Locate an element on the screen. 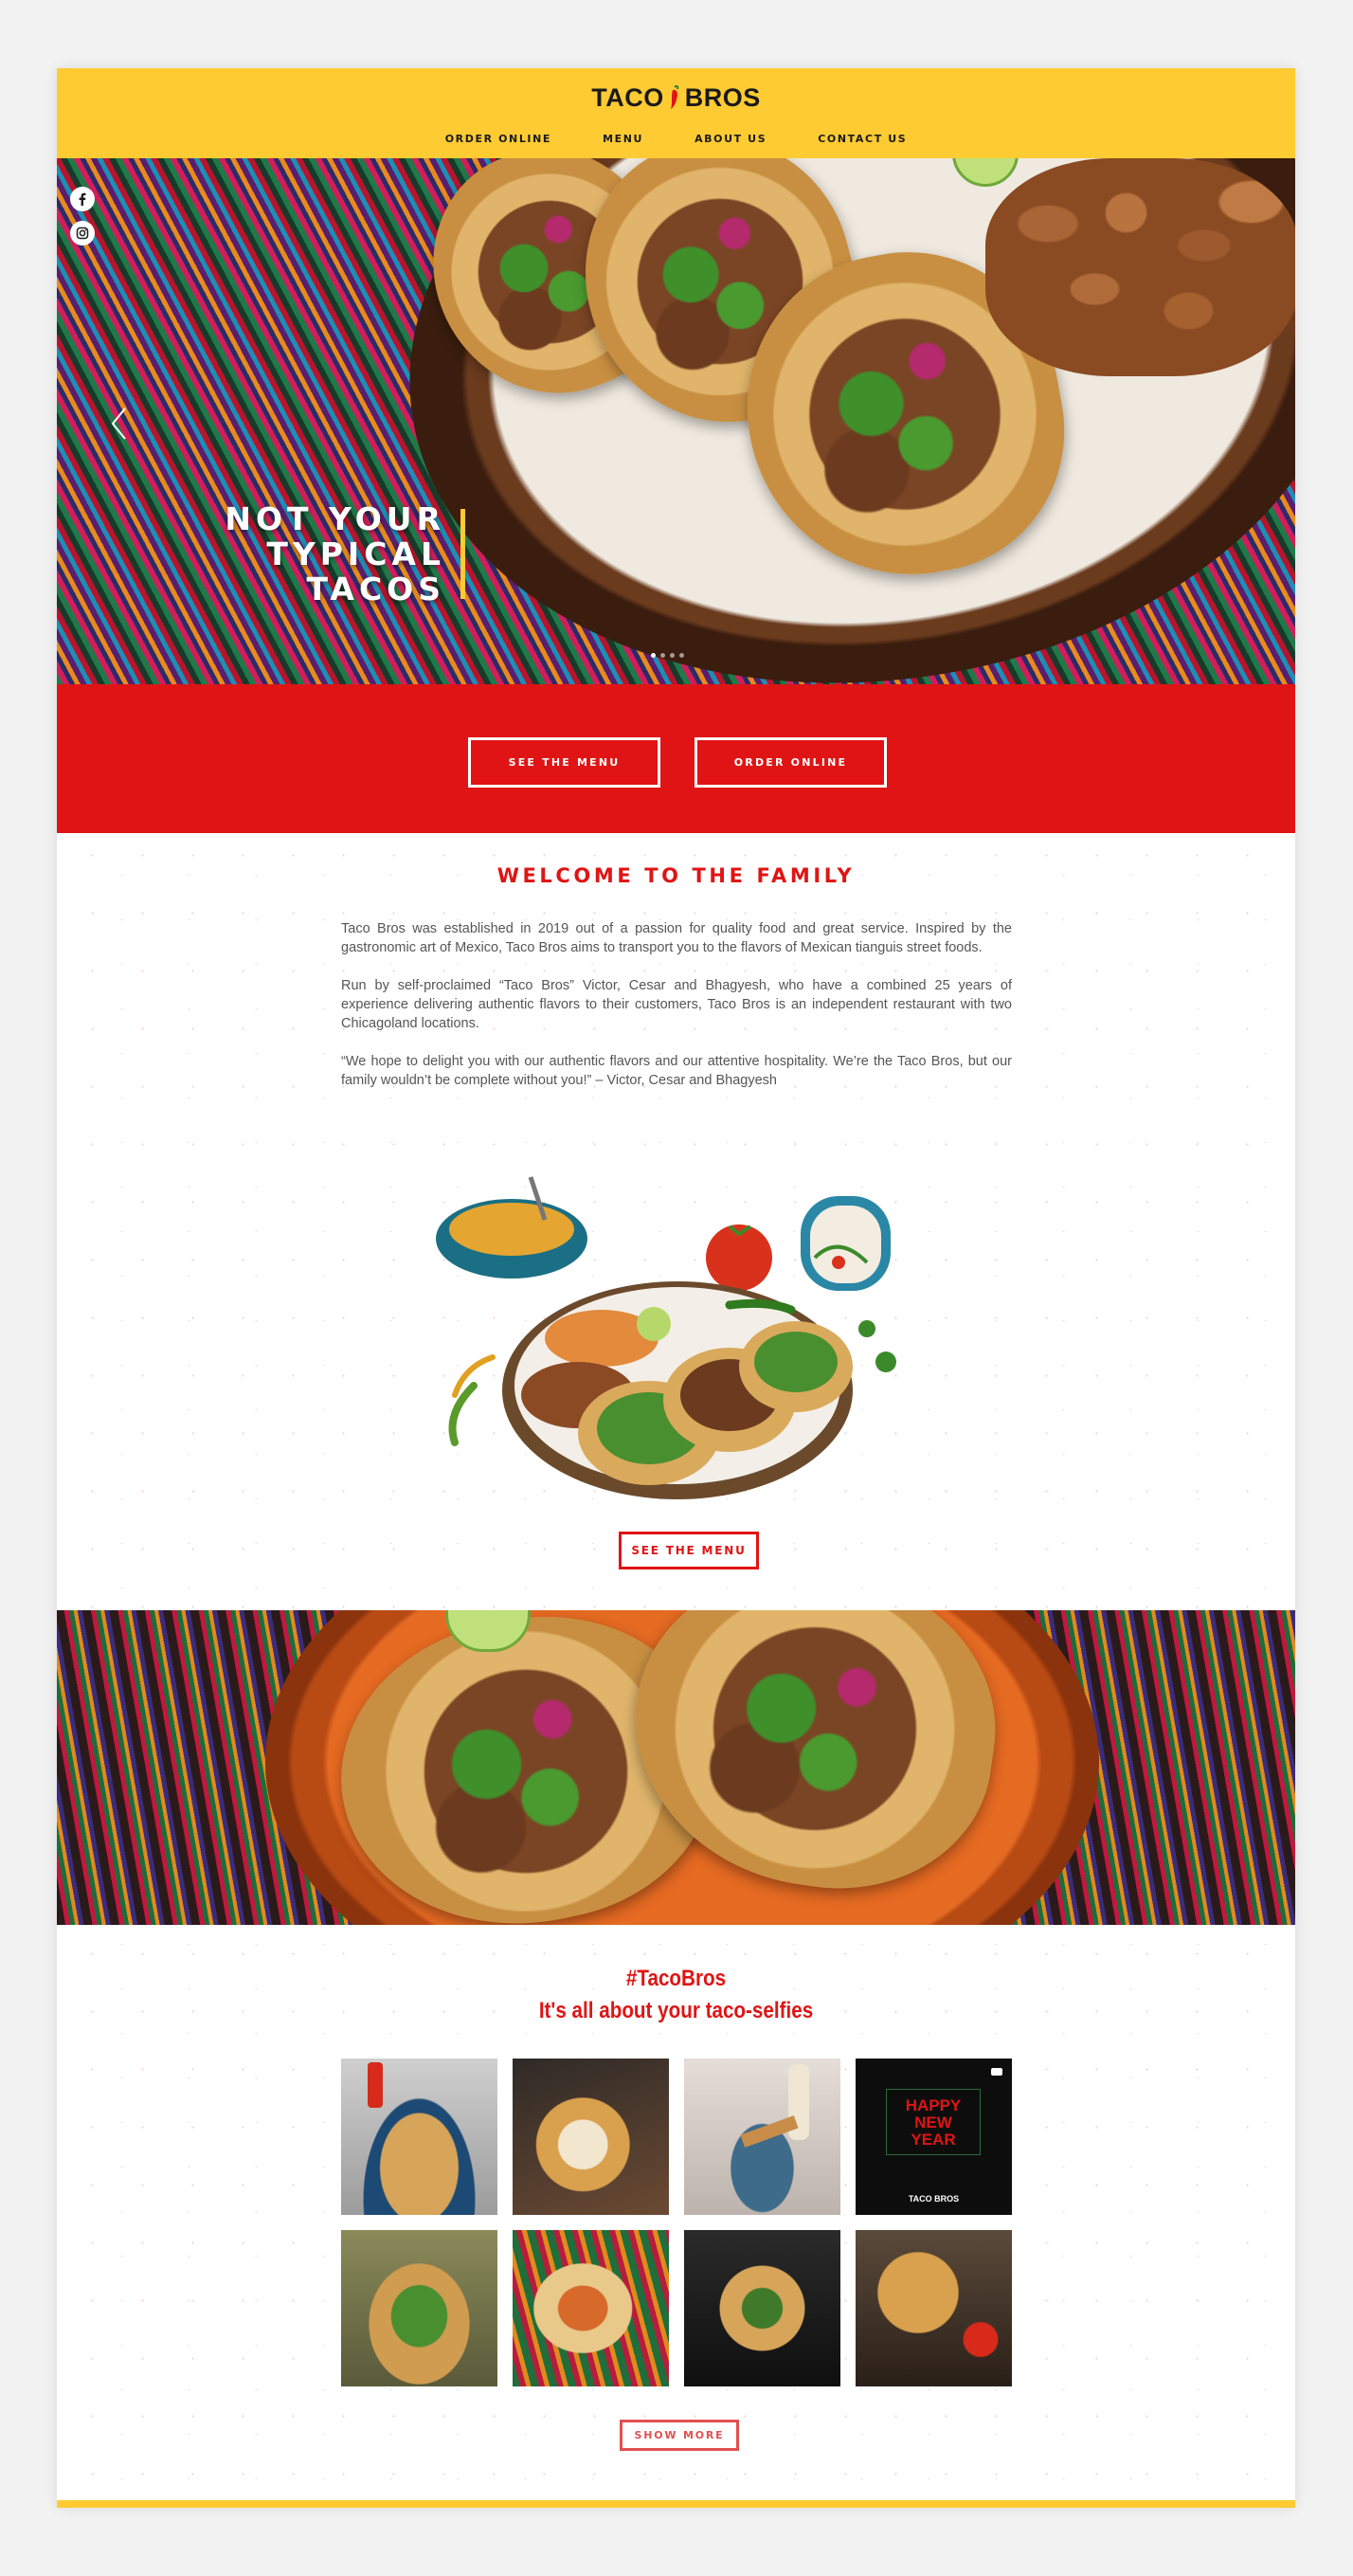 The width and height of the screenshot is (1353, 2576). hero-beans-image is located at coordinates (1140, 267).